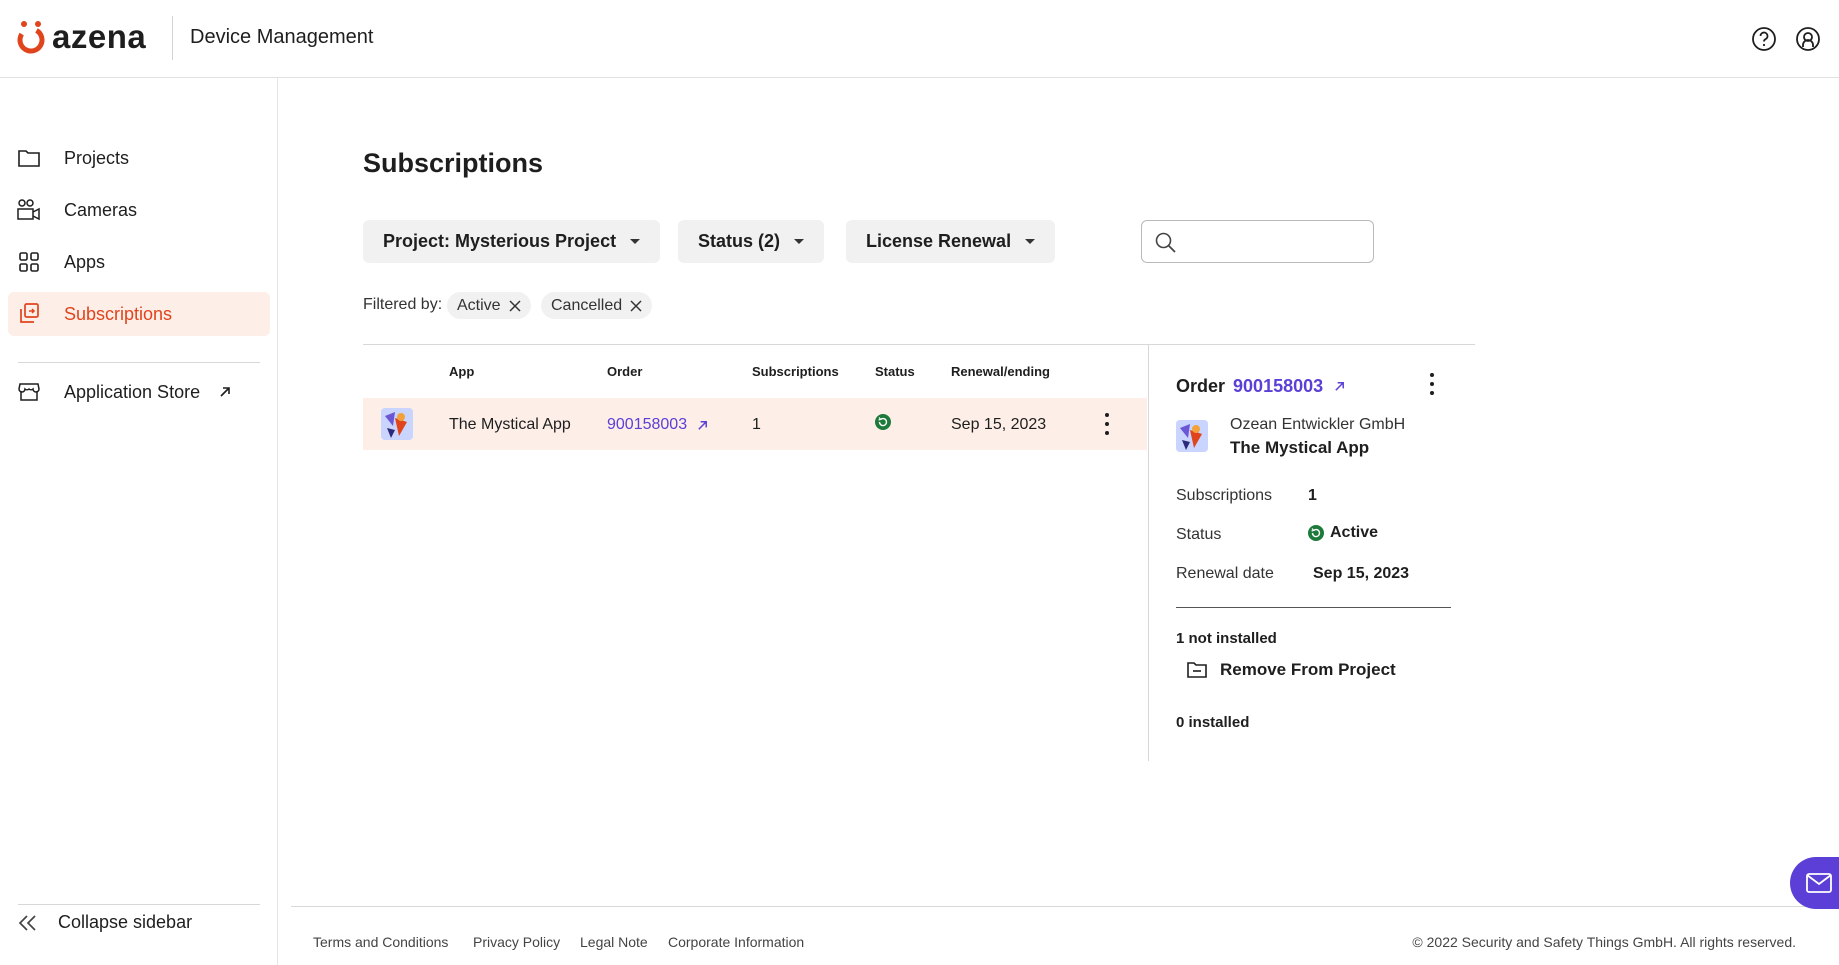 The image size is (1839, 965). What do you see at coordinates (939, 241) in the screenshot?
I see `license-renewal-label: License Renewal` at bounding box center [939, 241].